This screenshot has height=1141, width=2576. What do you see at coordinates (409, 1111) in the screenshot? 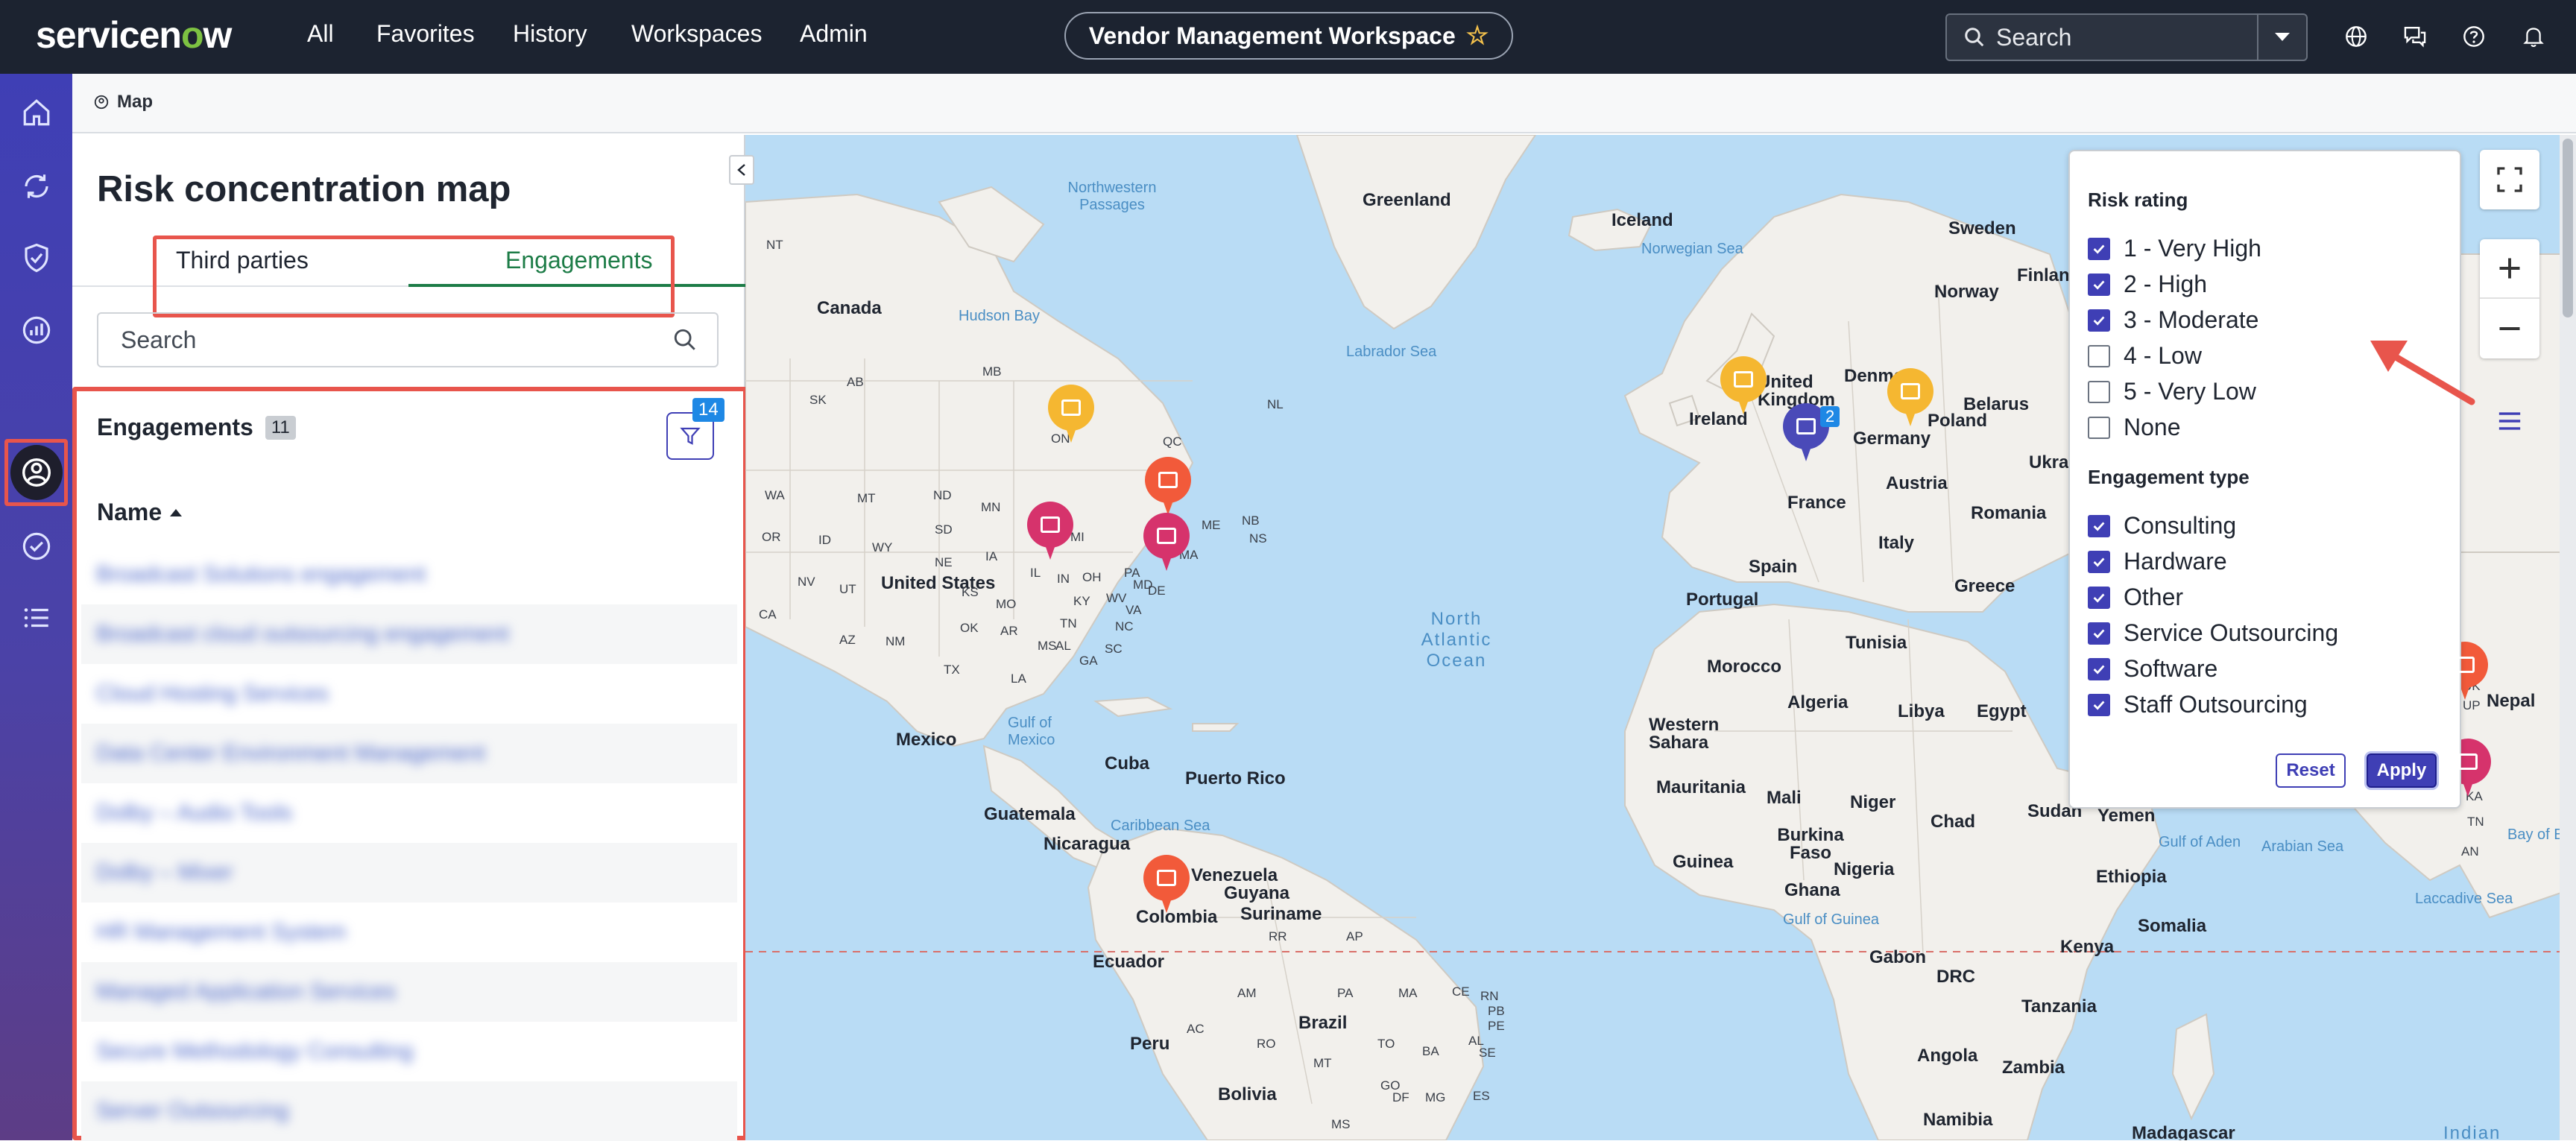
I see `table-row: Server Outsourcing` at bounding box center [409, 1111].